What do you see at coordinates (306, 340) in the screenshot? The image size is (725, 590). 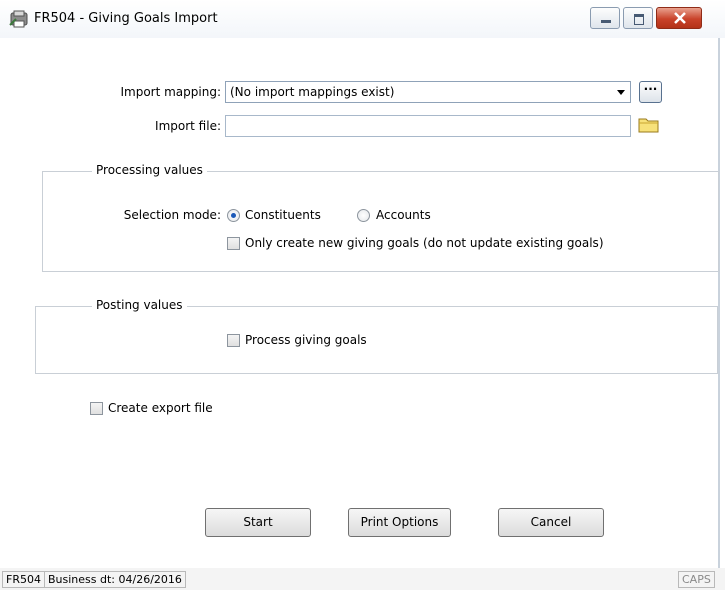 I see `process-giving-goals-label: Process giving goals` at bounding box center [306, 340].